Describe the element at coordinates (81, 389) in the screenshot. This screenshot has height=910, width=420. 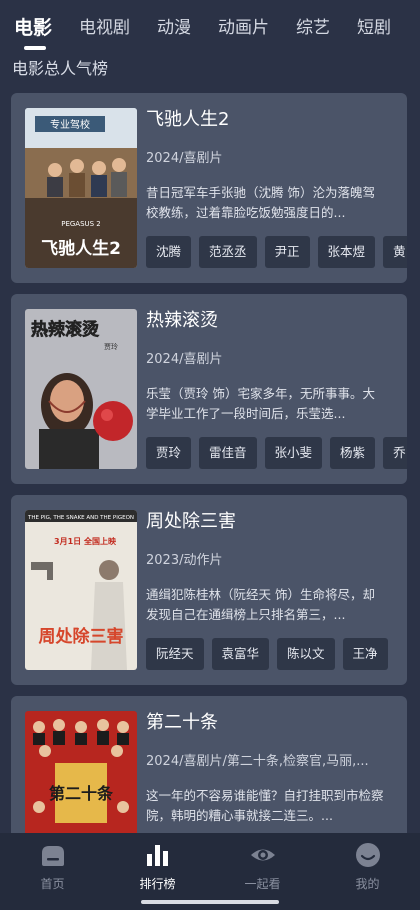
I see `movie-poster: 热辣滚烫 贾玲` at that location.